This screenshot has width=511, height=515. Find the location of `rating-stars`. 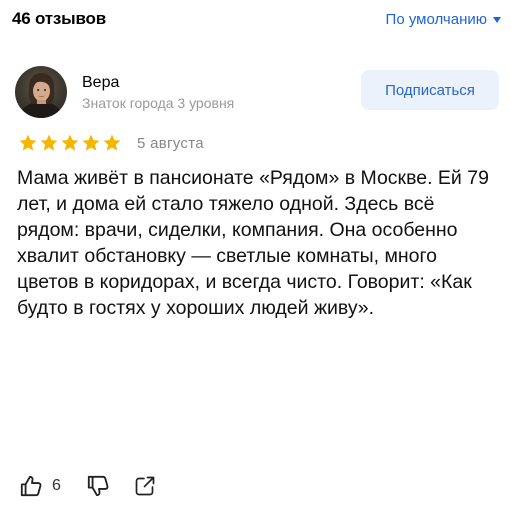

rating-stars is located at coordinates (70, 143).